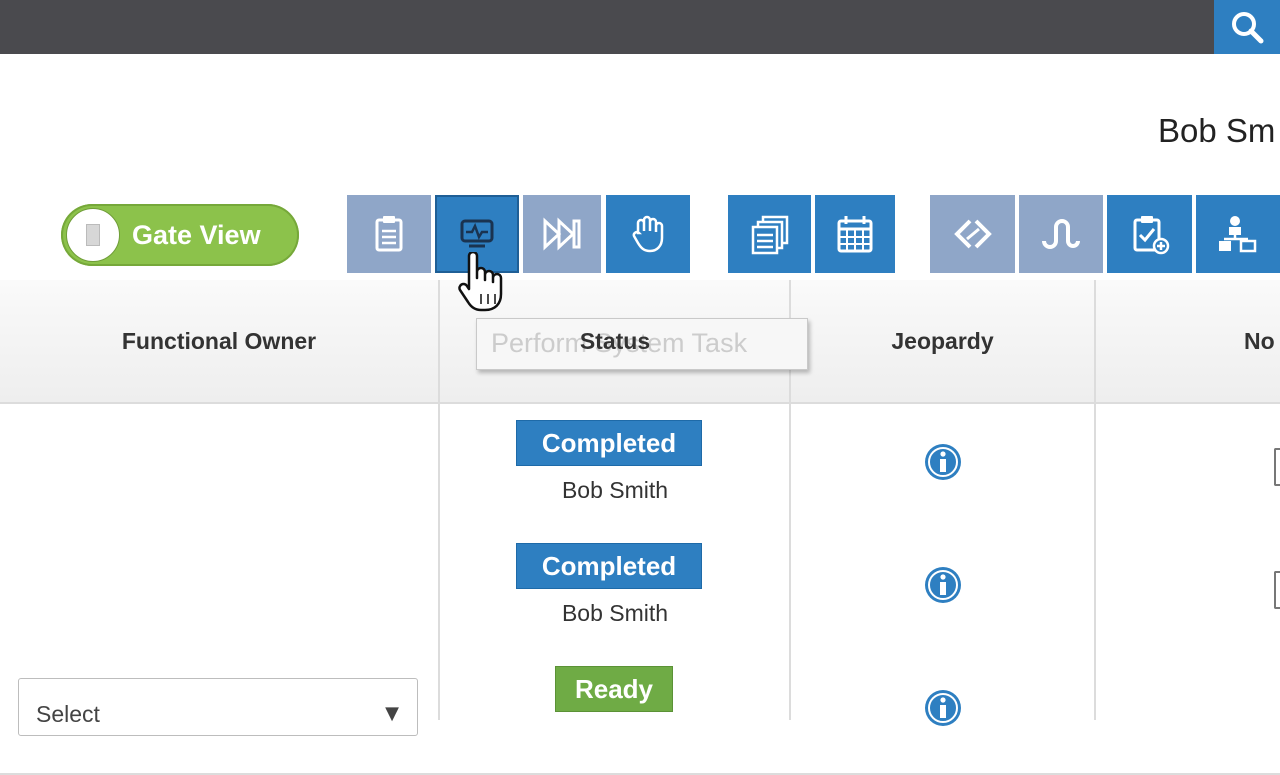 This screenshot has height=775, width=1280. I want to click on dropdown-arrow-icon: ▼, so click(392, 713).